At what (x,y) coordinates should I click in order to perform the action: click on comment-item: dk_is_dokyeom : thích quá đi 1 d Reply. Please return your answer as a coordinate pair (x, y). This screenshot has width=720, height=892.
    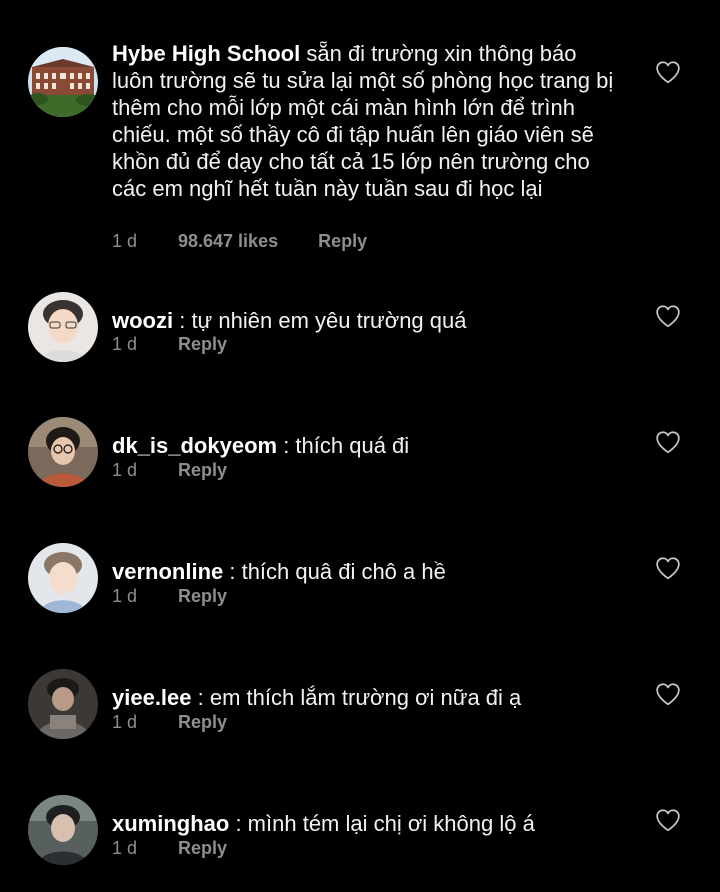
    Looking at the image, I should click on (360, 456).